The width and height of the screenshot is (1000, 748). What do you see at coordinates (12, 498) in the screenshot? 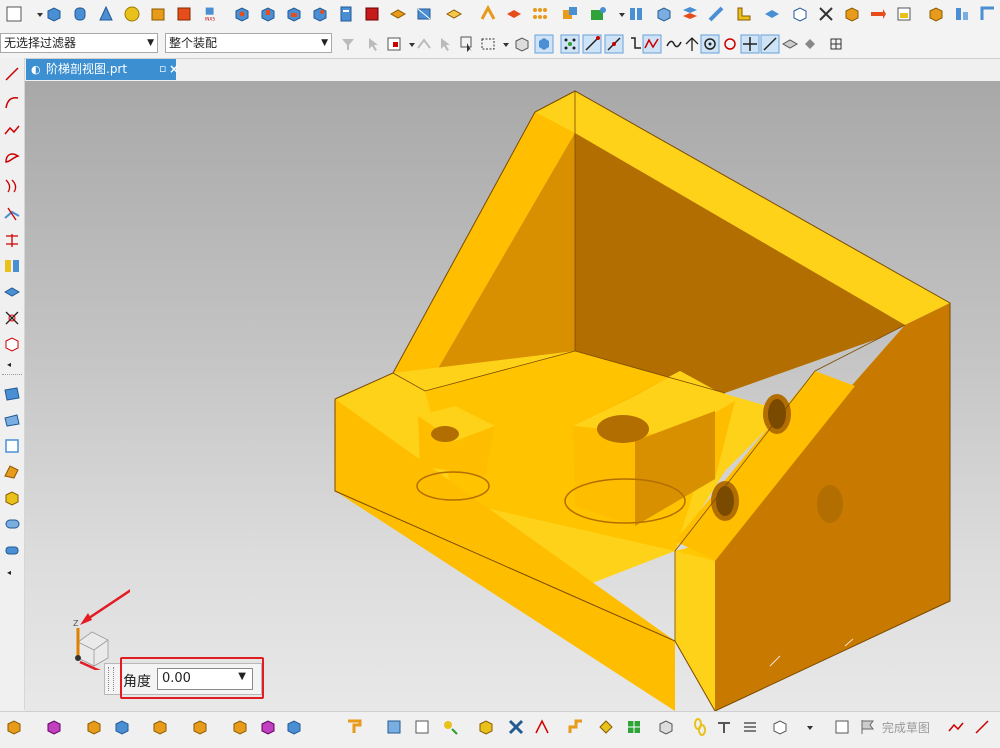
I see `styled-sweep-icon` at bounding box center [12, 498].